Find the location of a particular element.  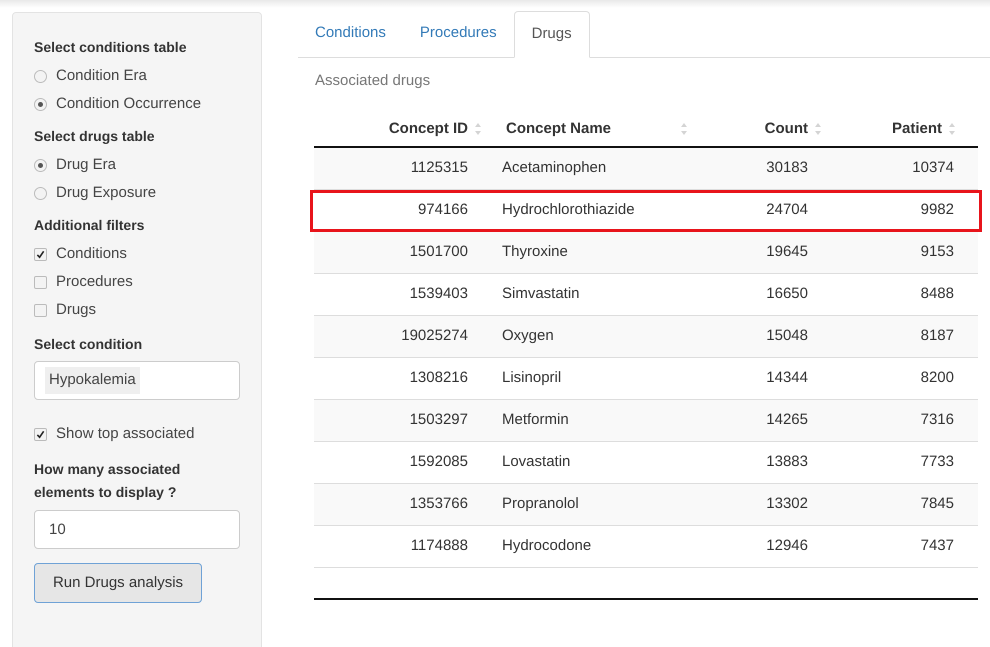

table-cell: 13302 is located at coordinates (787, 503).